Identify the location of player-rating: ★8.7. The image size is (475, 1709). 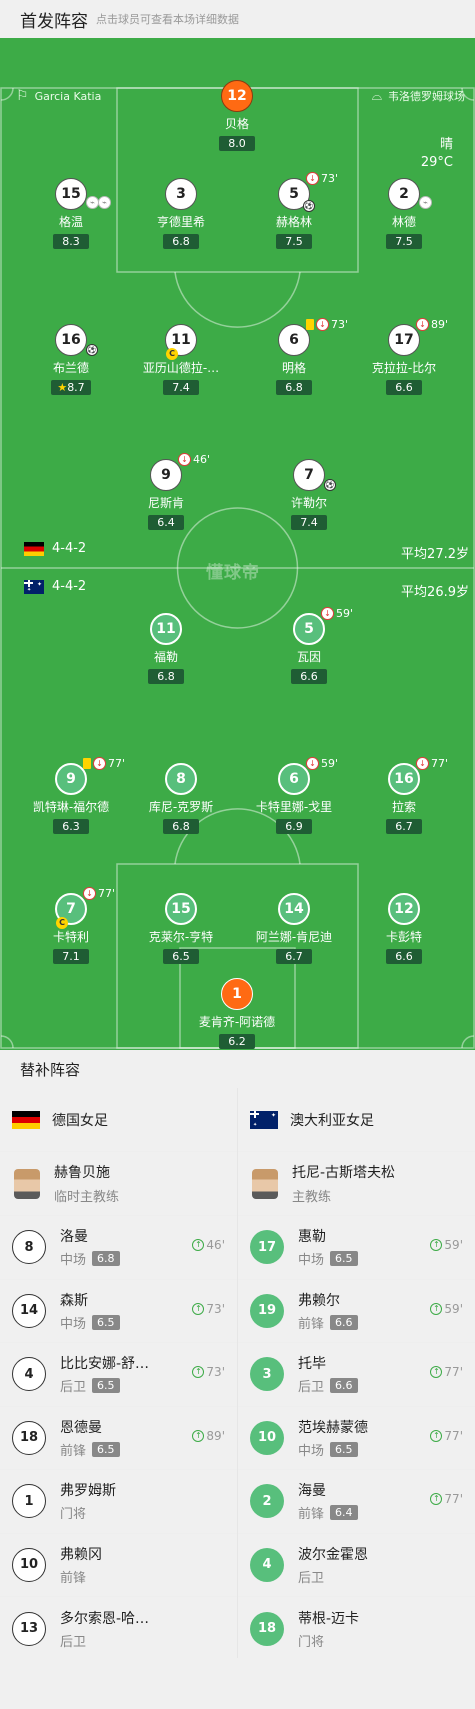
(71, 387).